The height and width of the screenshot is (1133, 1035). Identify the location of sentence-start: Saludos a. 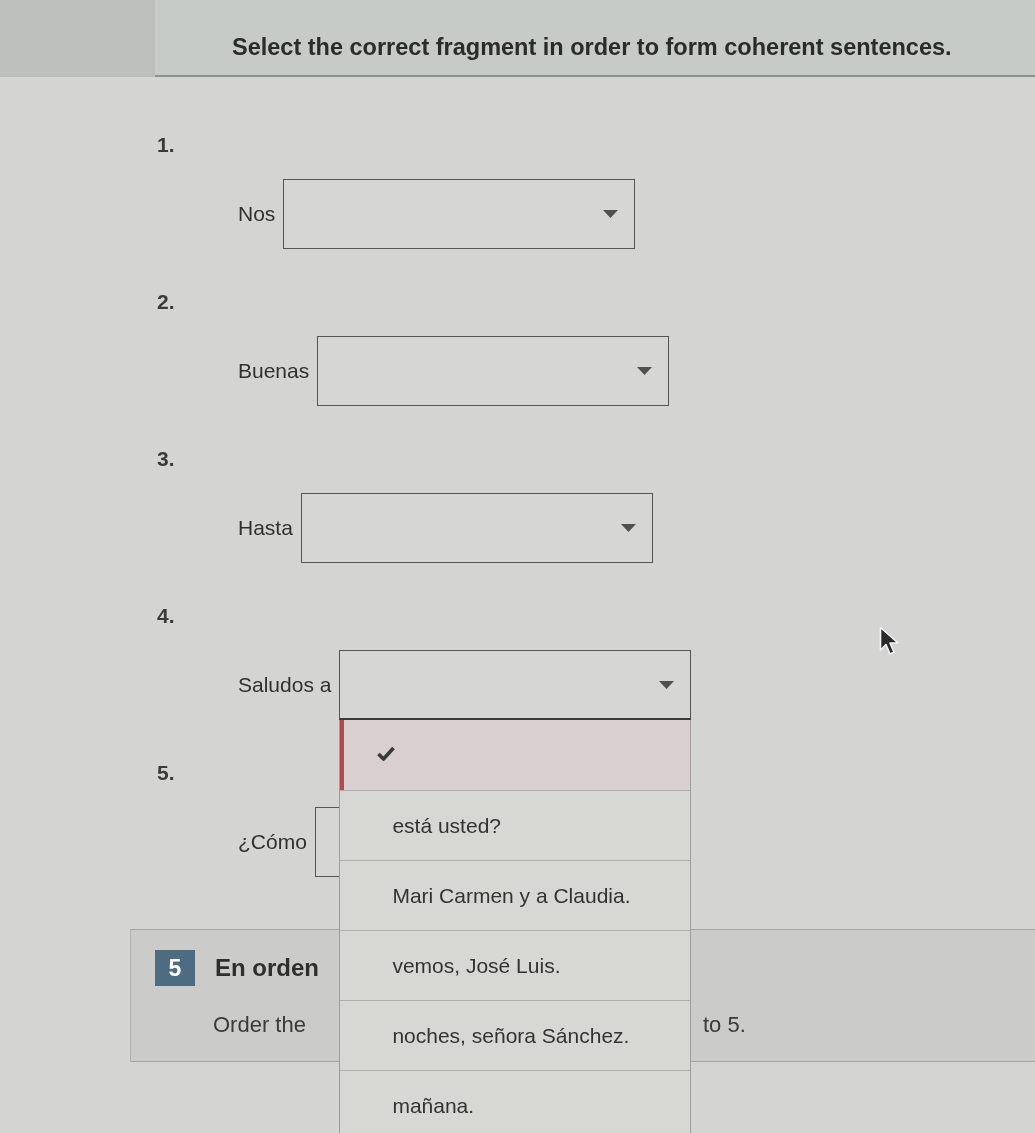
(285, 685).